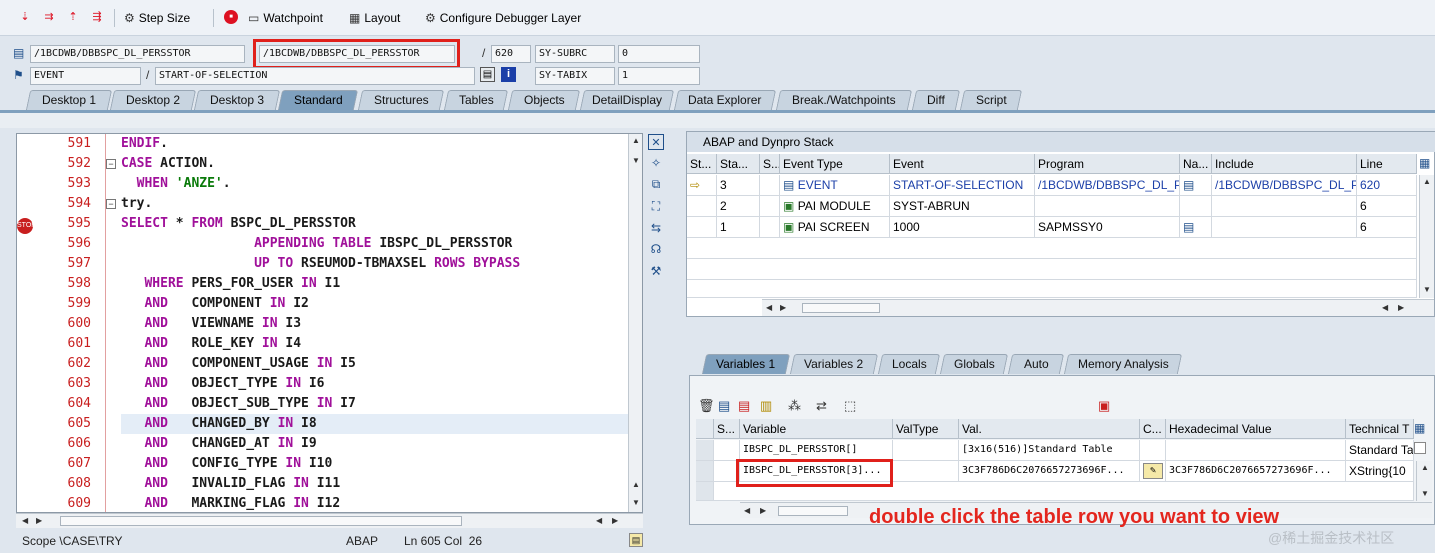  Describe the element at coordinates (544, 100) in the screenshot. I see `tab-objects: Objects` at that location.